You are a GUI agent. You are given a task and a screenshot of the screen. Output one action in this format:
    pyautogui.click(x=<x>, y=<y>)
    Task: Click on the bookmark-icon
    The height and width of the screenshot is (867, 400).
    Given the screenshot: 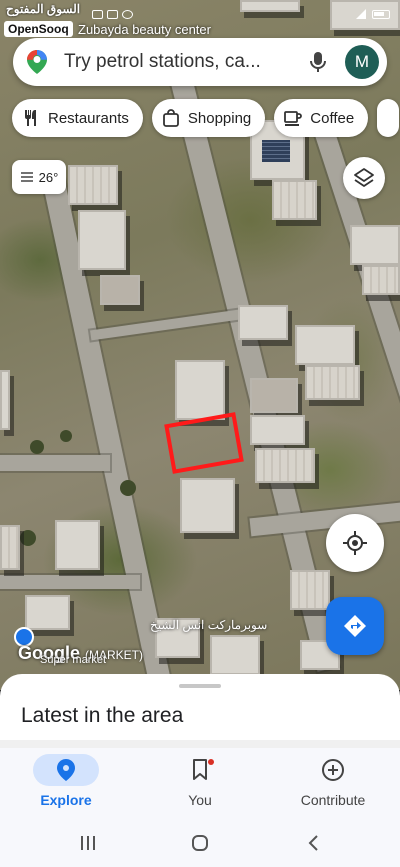 What is the action you would take?
    pyautogui.click(x=200, y=769)
    